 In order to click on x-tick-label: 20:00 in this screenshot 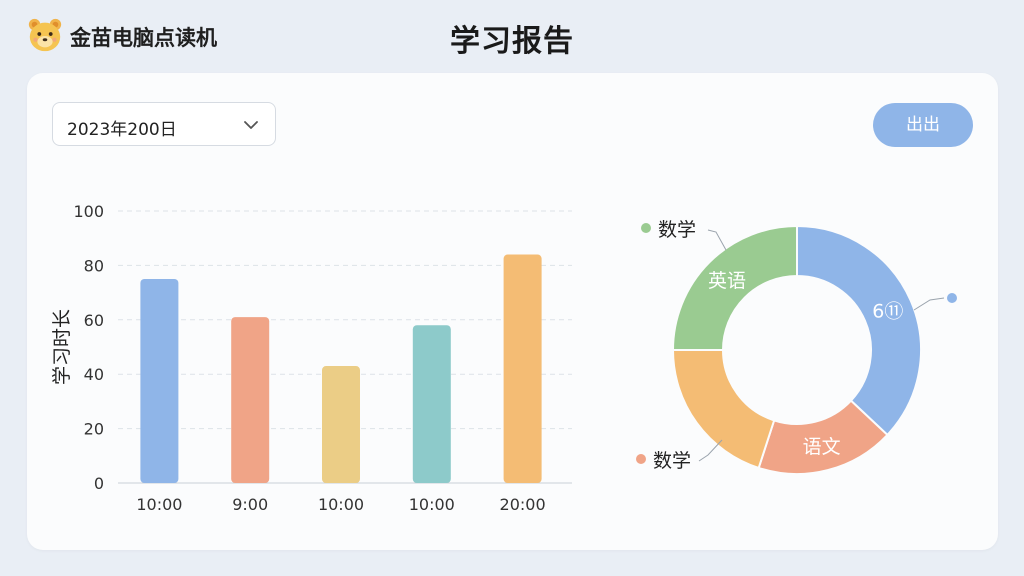, I will do `click(523, 504)`.